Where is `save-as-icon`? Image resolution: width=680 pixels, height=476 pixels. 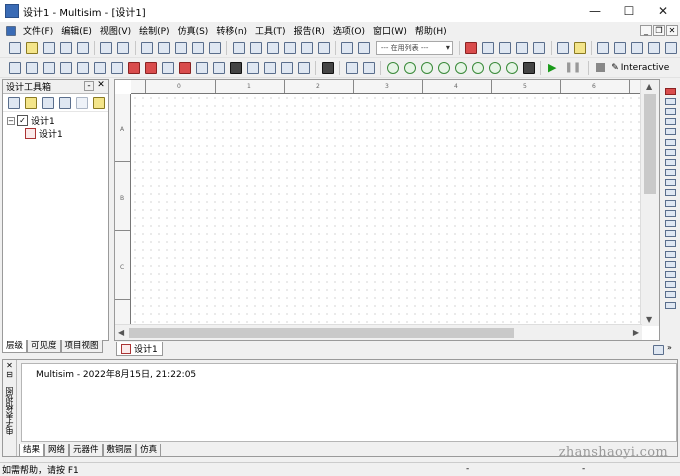 save-as-icon is located at coordinates (82, 48).